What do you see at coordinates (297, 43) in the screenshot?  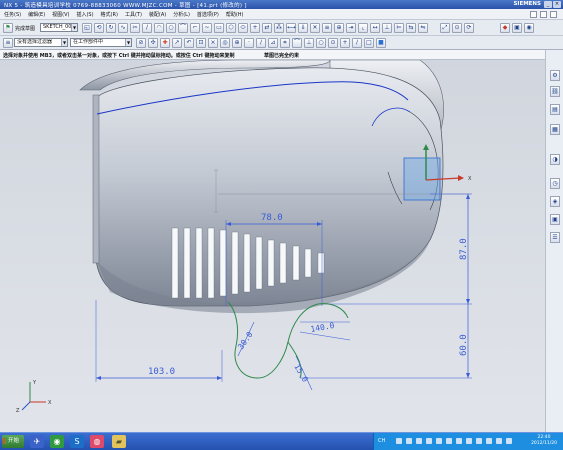 I see `tangent-icon: ⌒` at bounding box center [297, 43].